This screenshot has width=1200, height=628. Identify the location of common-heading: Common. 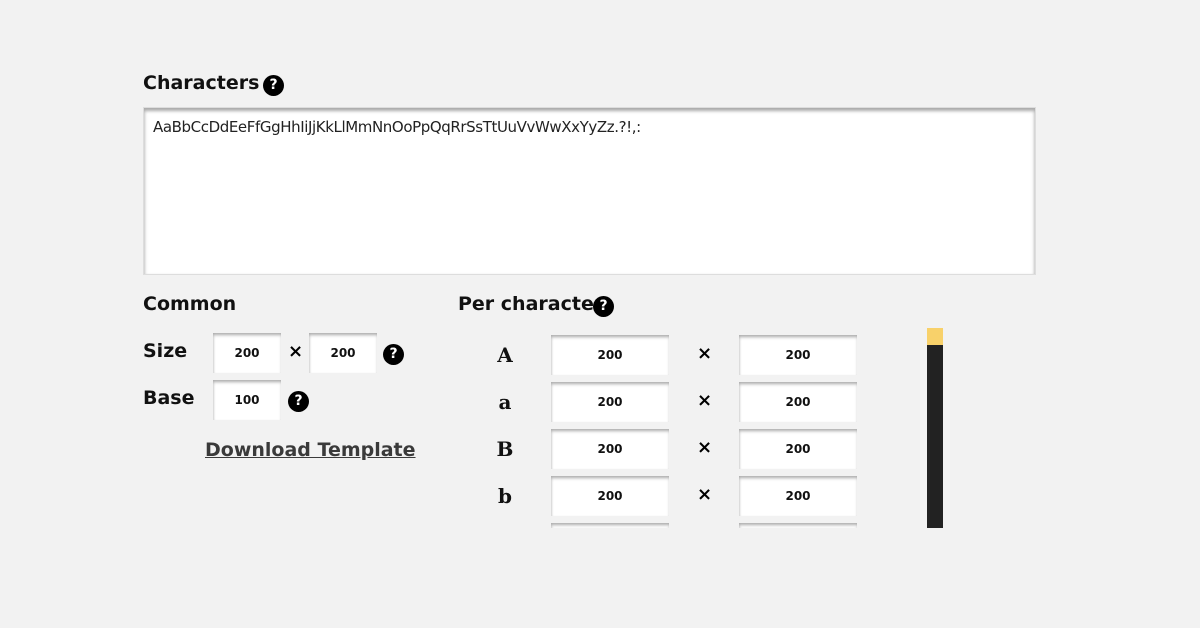
(190, 304).